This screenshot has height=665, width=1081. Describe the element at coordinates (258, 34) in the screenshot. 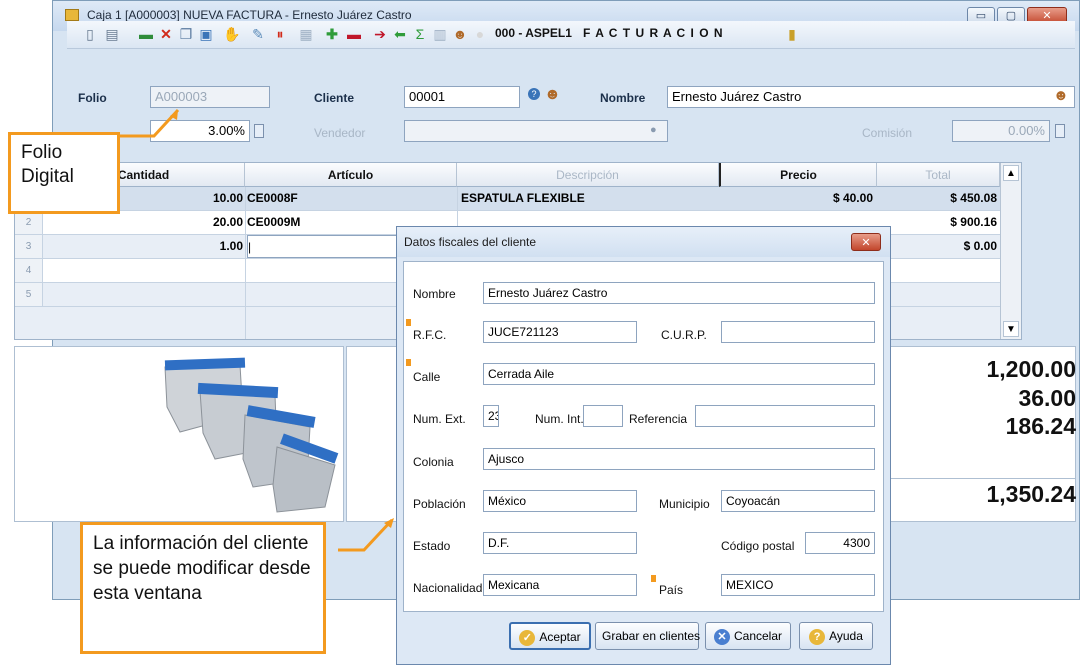

I see `pin-icon: ✎` at that location.